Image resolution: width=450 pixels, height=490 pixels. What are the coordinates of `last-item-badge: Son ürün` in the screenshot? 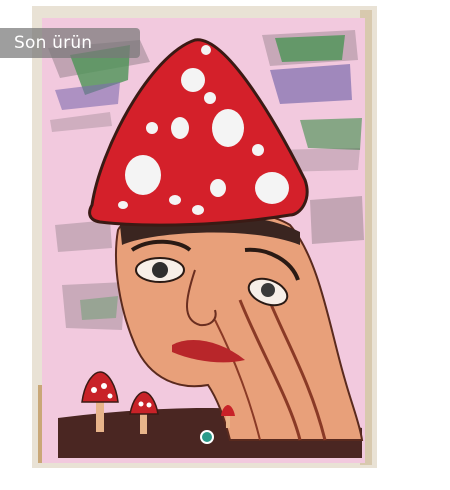 It's located at (70, 43).